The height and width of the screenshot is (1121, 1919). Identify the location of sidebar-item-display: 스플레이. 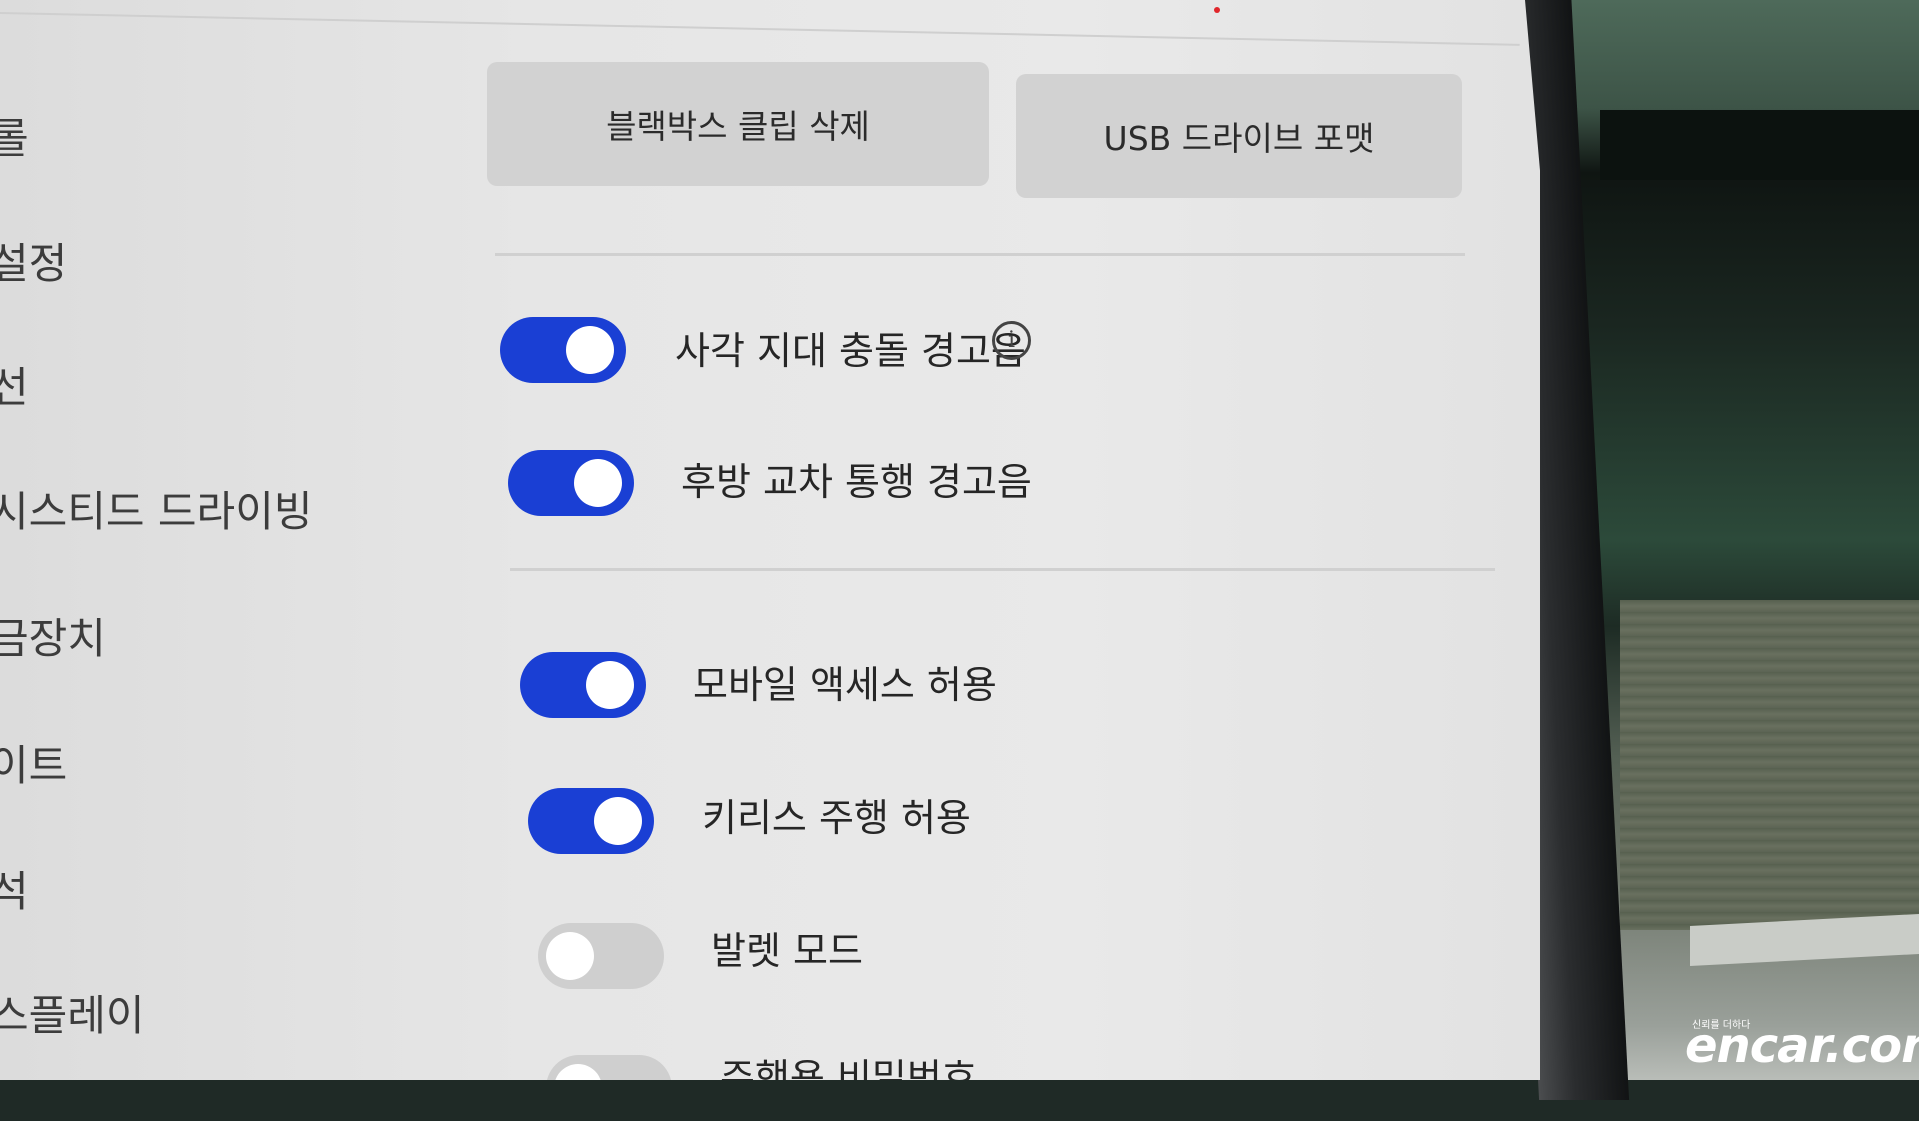
(72, 1012).